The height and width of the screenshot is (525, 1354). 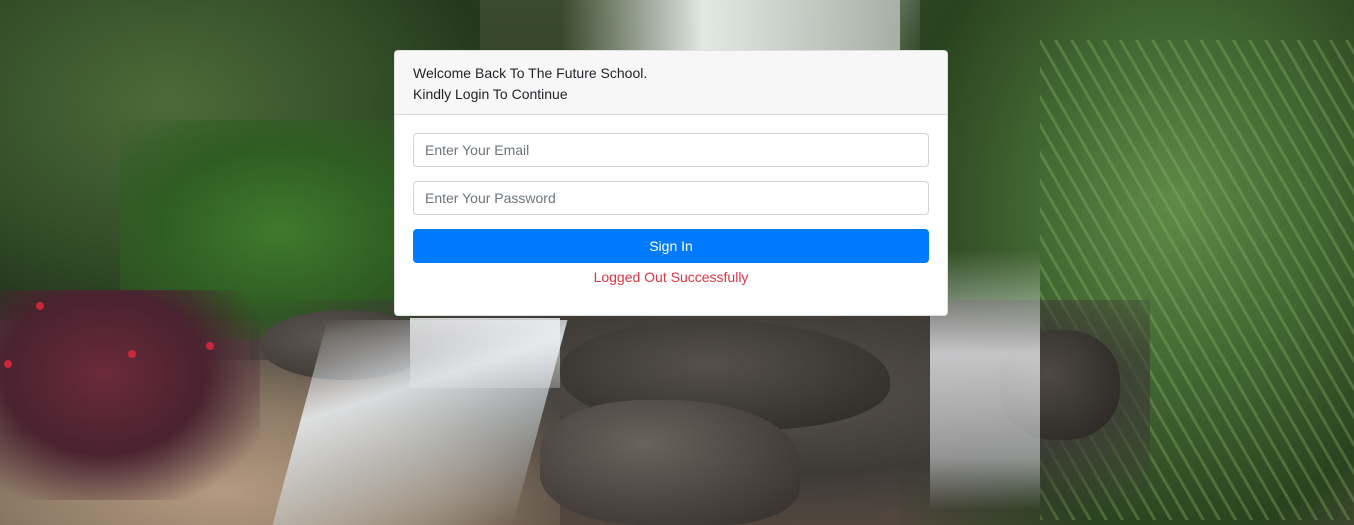 I want to click on rock, so click(x=670, y=462).